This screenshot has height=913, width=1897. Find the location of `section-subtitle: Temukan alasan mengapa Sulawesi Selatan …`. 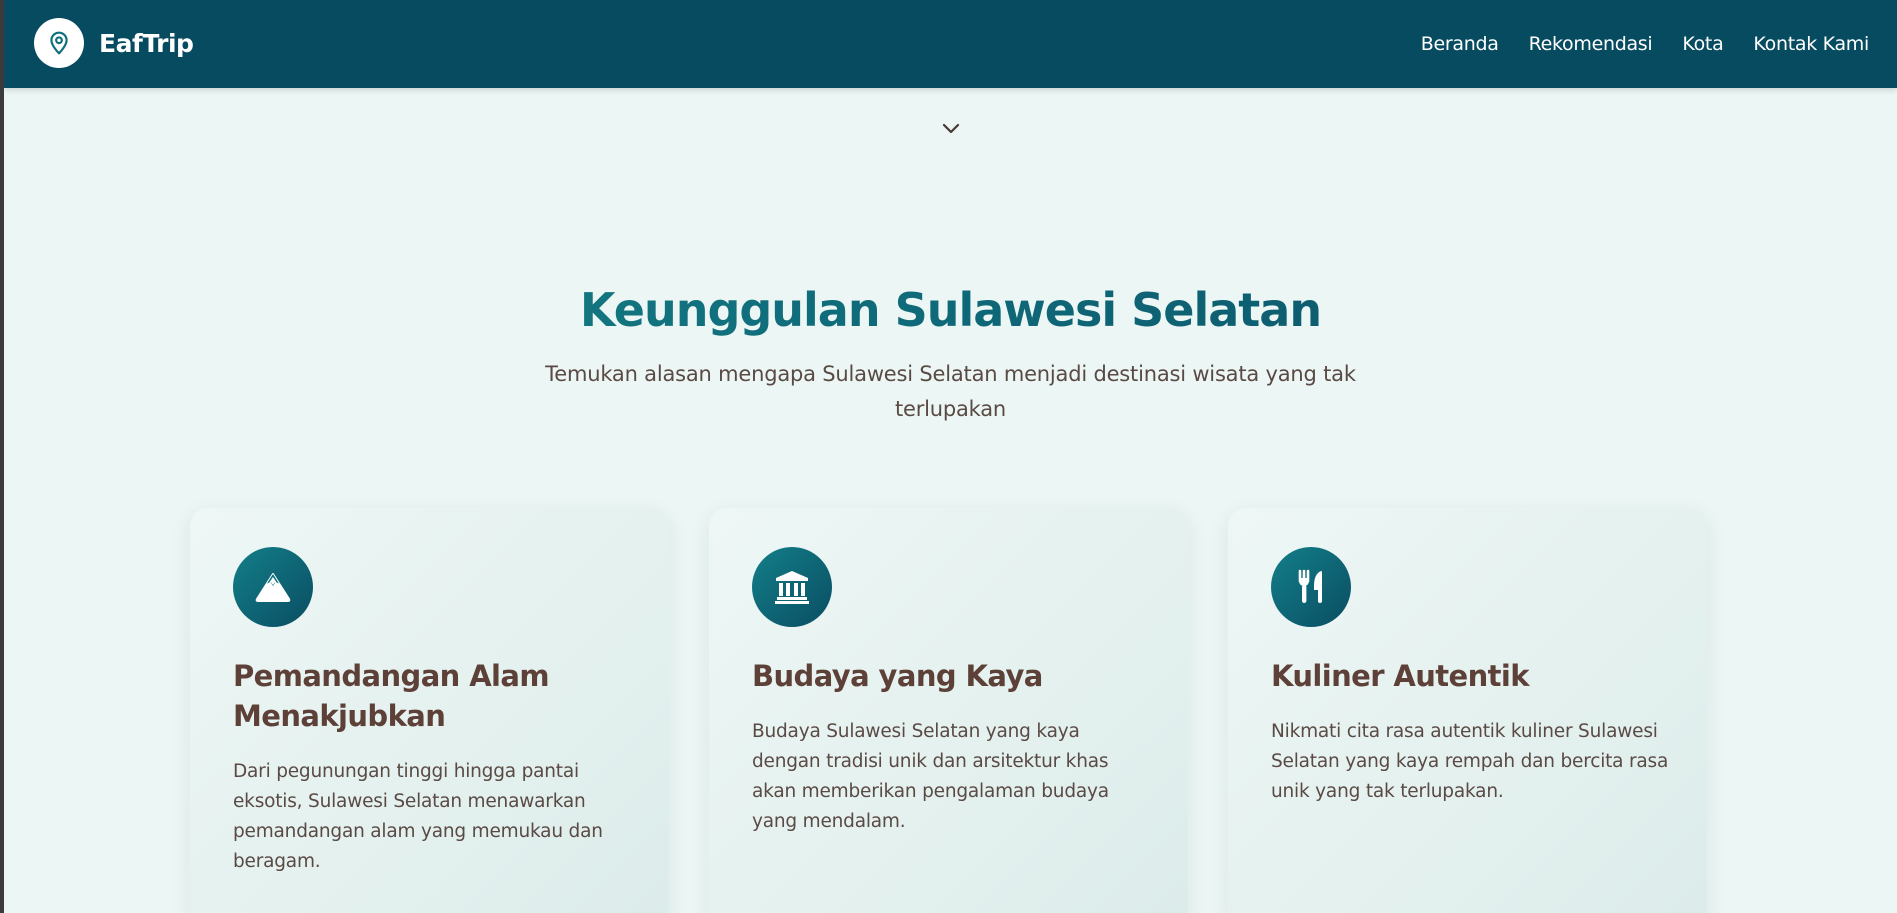

section-subtitle: Temukan alasan mengapa Sulawesi Selatan … is located at coordinates (950, 391).